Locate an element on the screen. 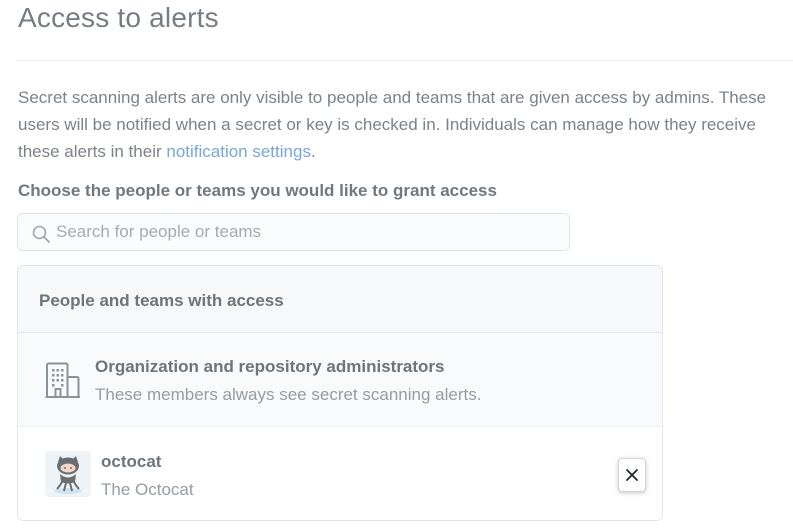  octocat-icon is located at coordinates (68, 474).